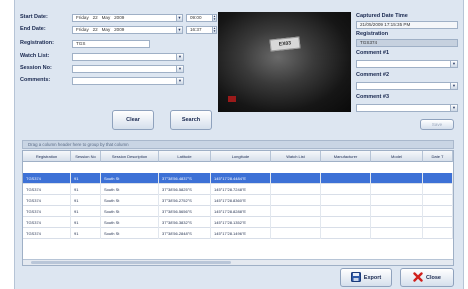  I want to click on column-header-date-time: Date T, so click(438, 156).